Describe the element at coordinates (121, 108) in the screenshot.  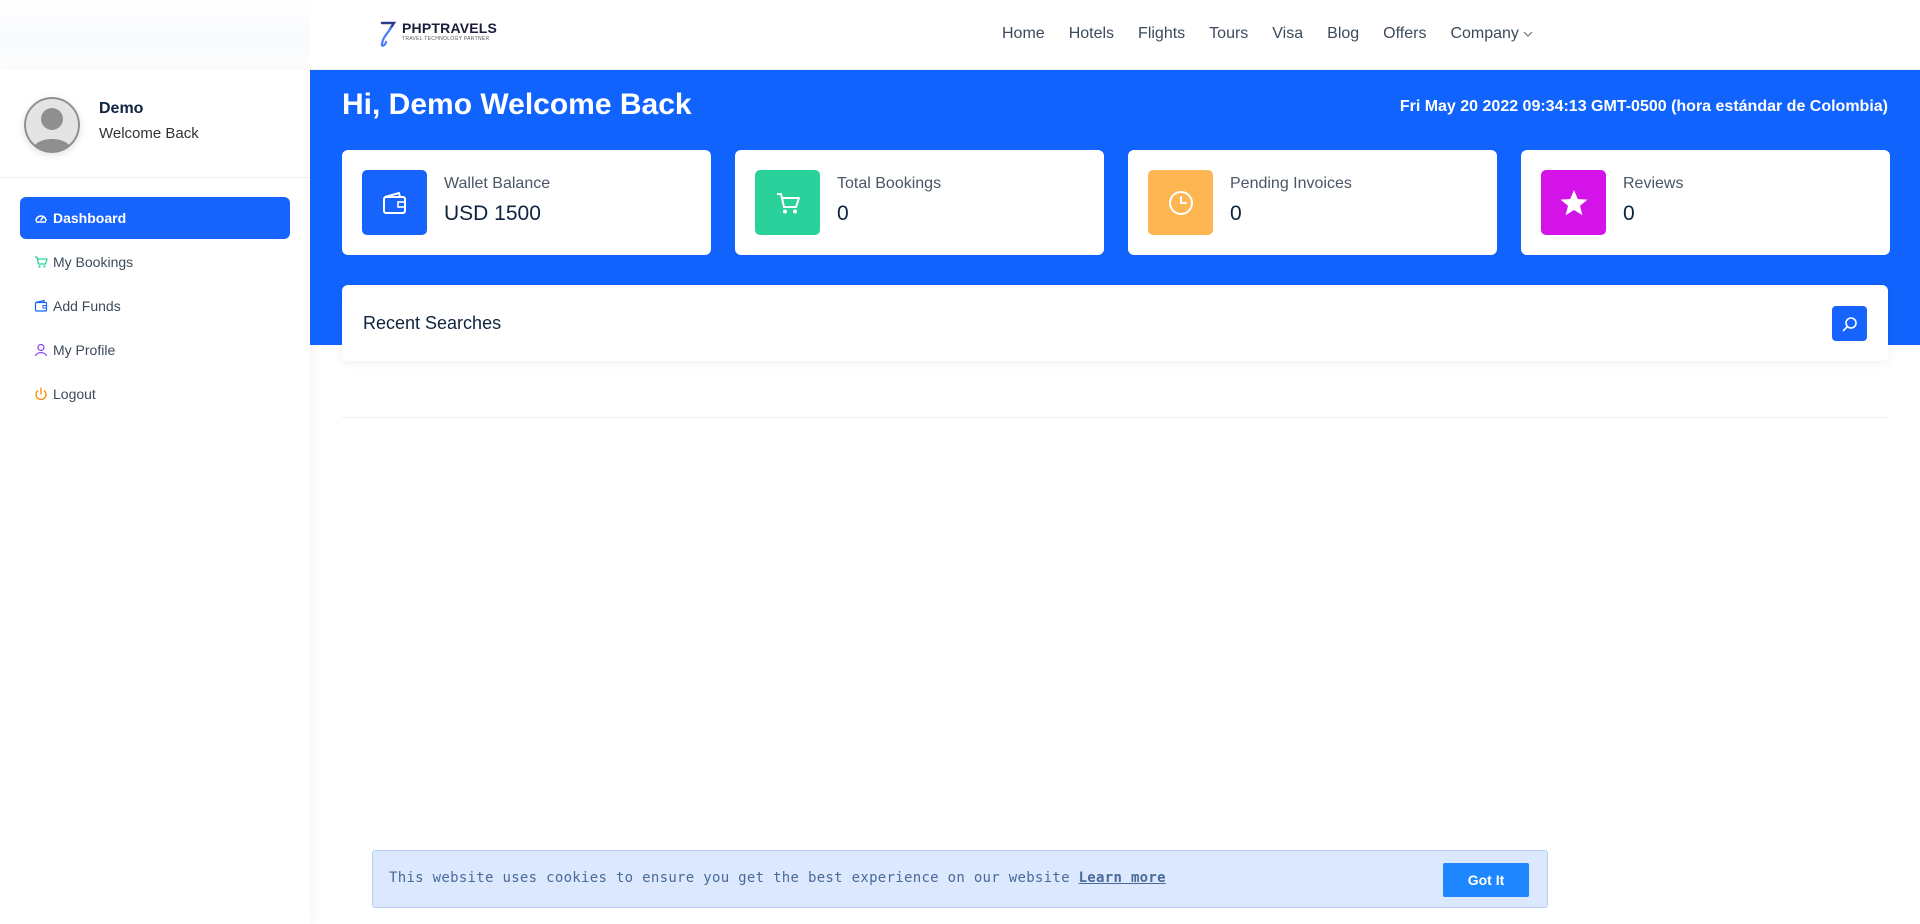
I see `profile-name: Demo` at that location.